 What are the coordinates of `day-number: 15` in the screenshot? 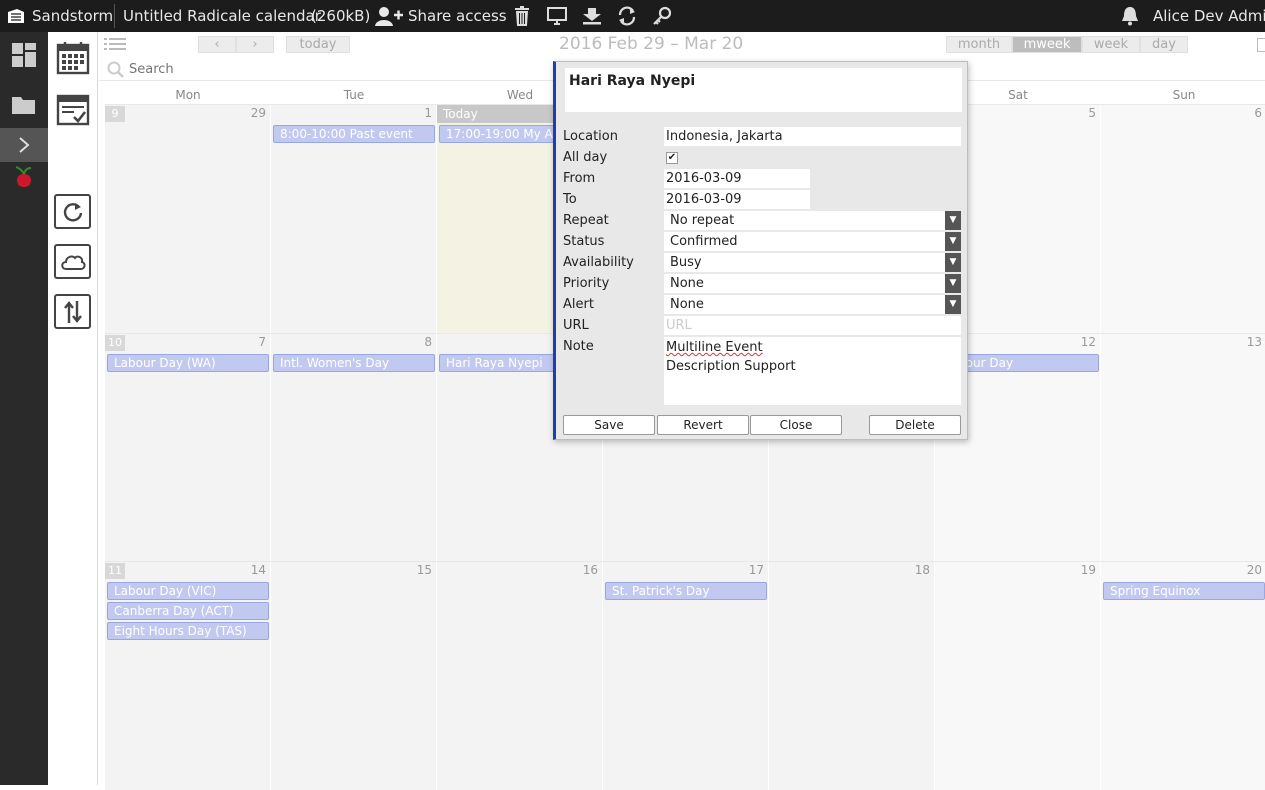 It's located at (424, 570).